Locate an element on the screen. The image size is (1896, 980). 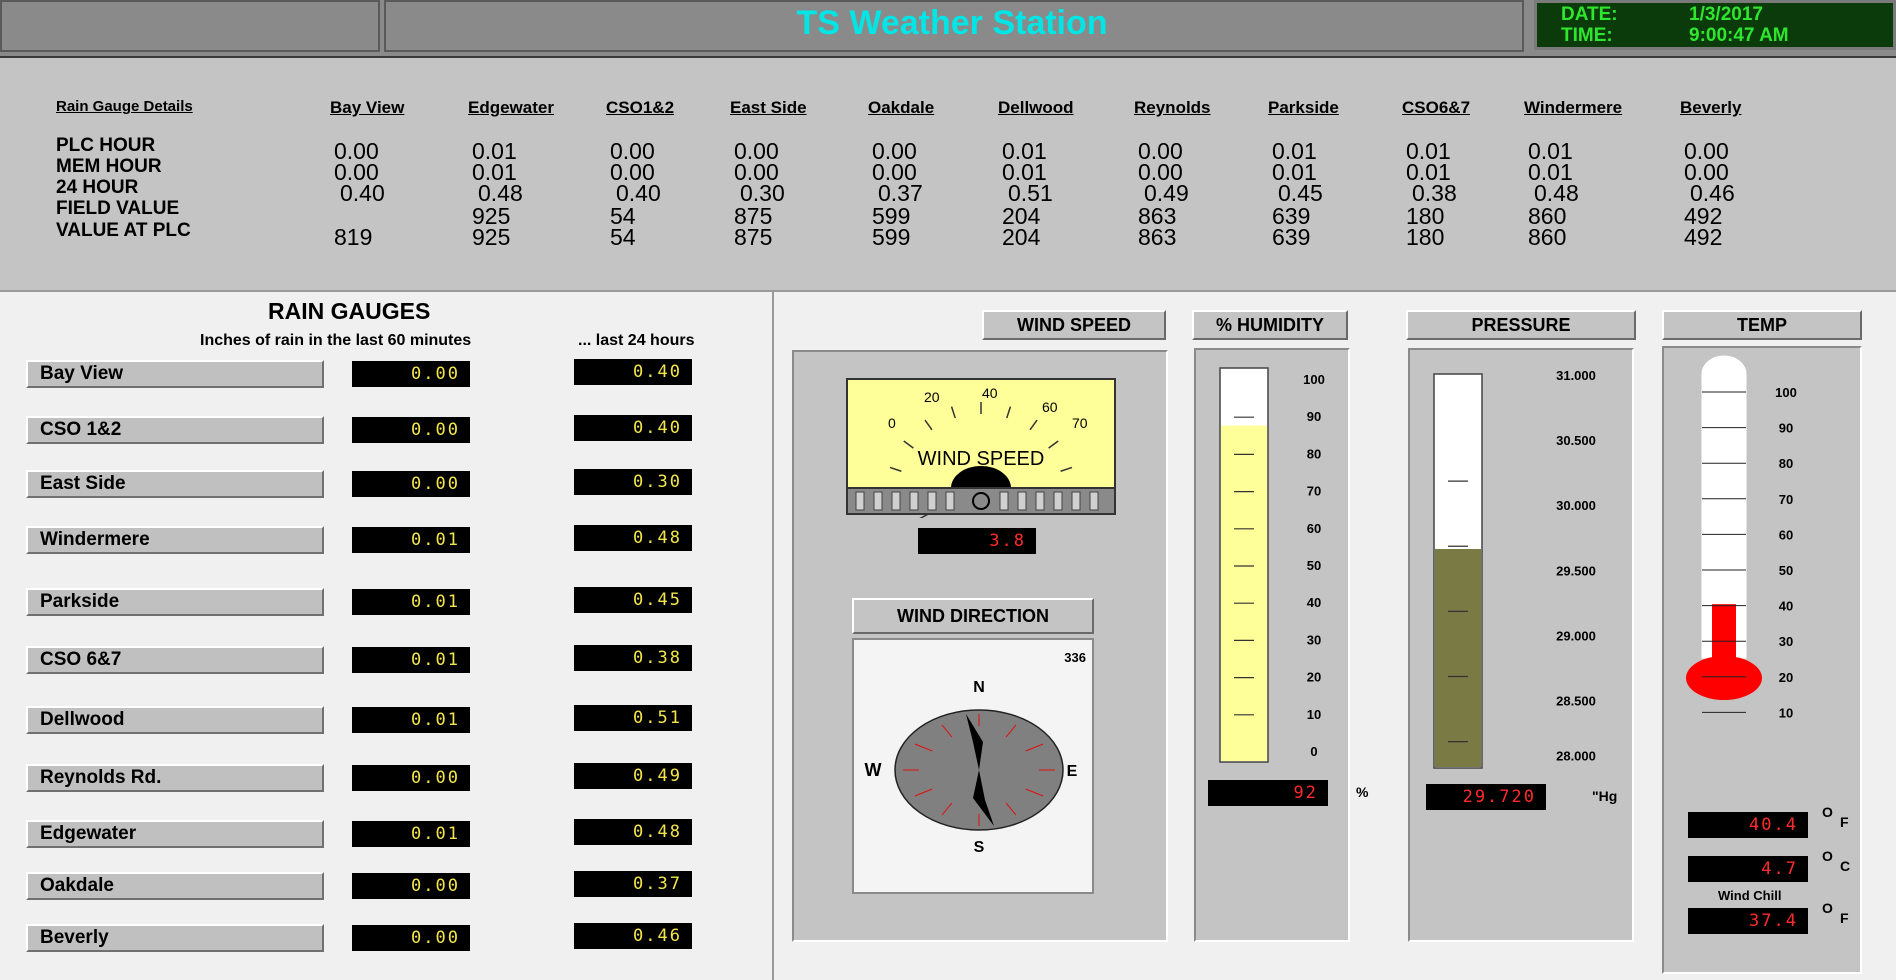
humidity-tick-label: 50 is located at coordinates (1314, 565).